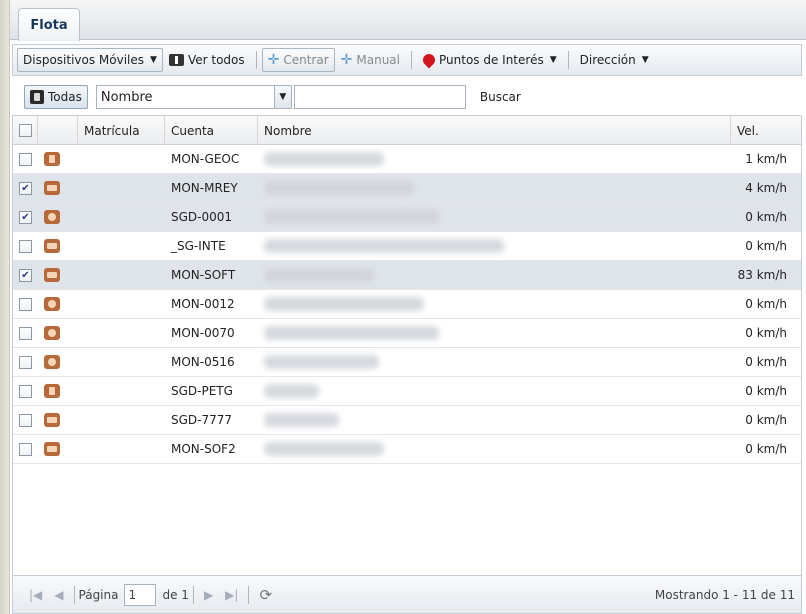  I want to click on pager-separator, so click(193, 594).